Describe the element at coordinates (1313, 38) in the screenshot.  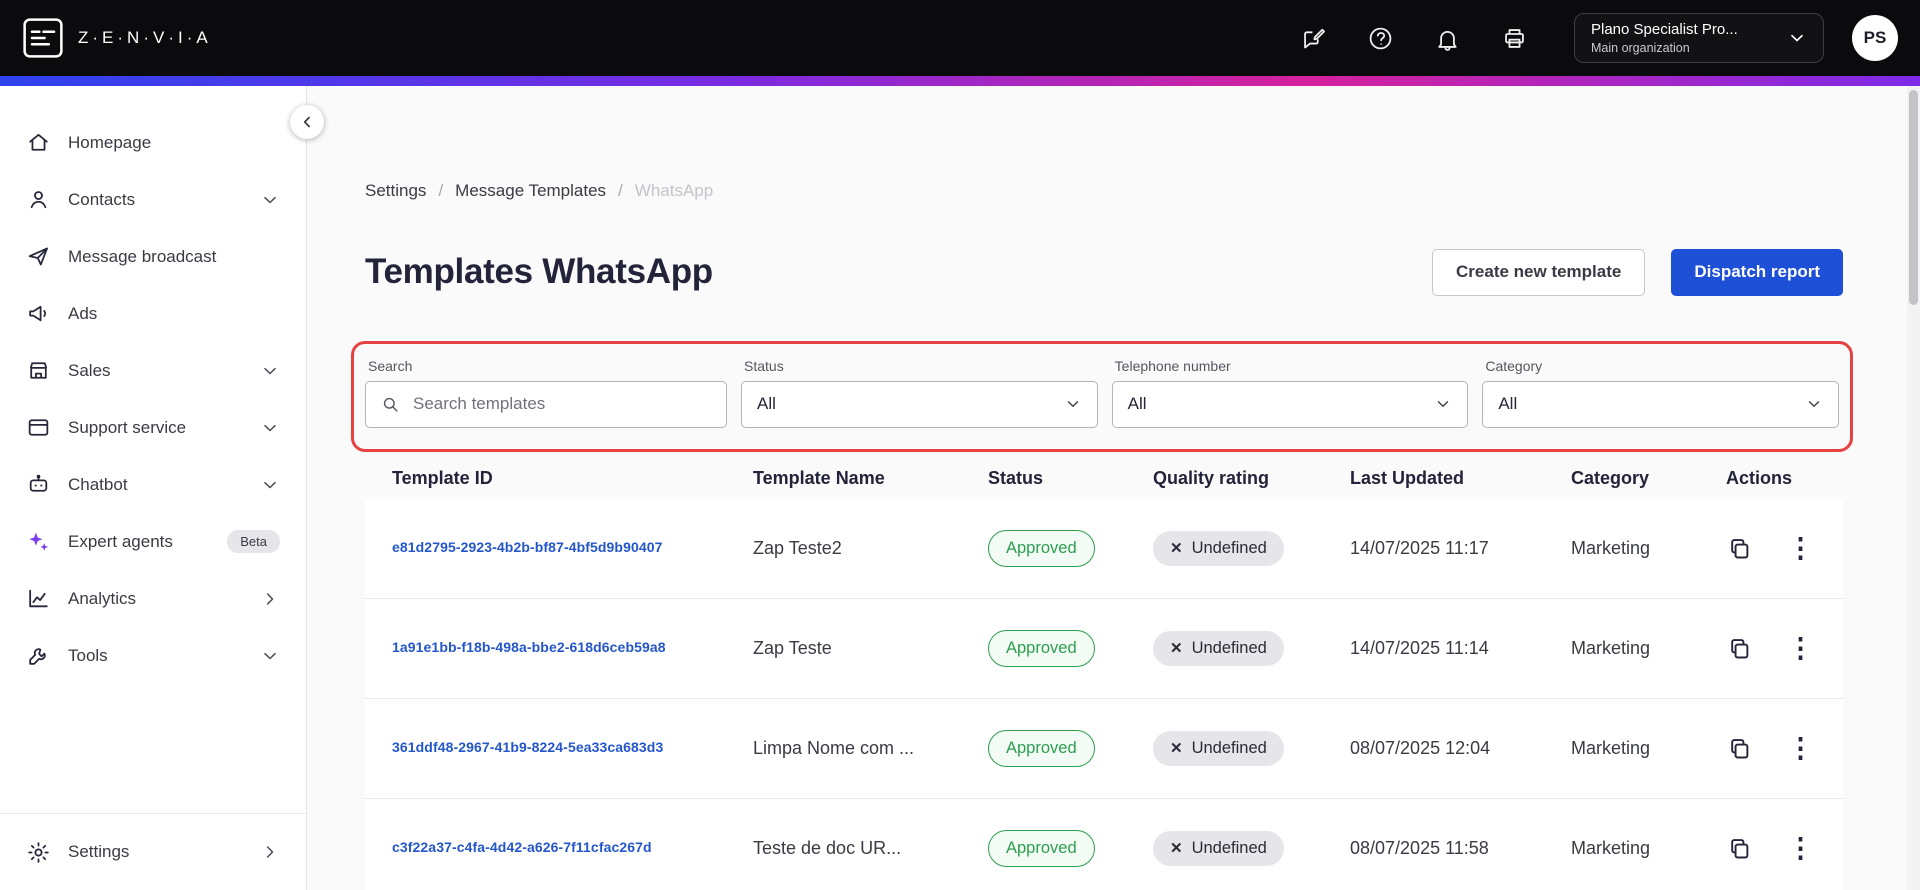
I see `conversations-icon` at that location.